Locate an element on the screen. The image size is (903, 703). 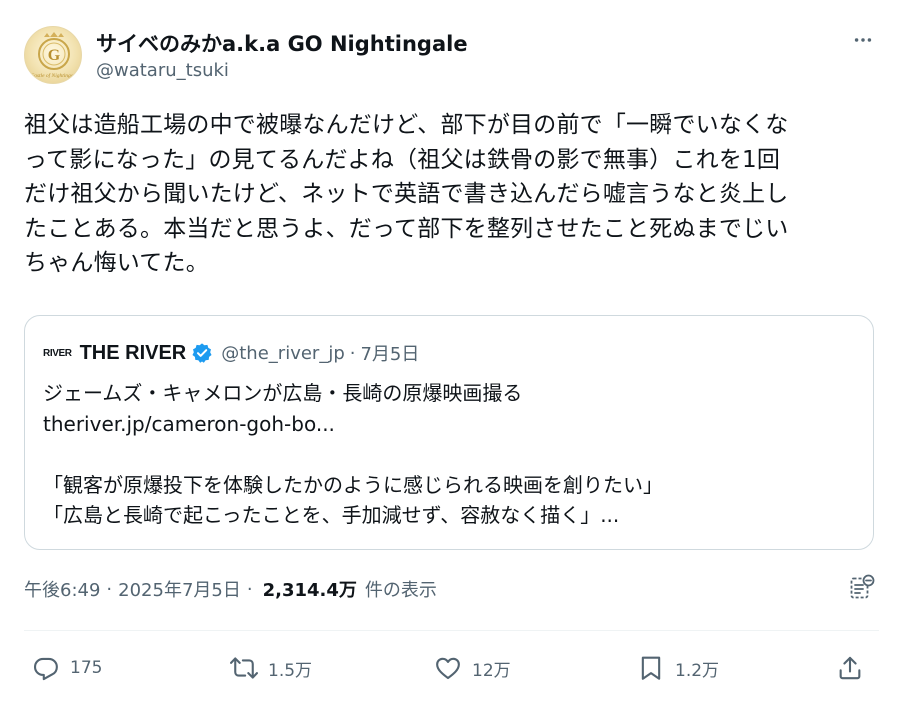
more-options-button is located at coordinates (863, 40).